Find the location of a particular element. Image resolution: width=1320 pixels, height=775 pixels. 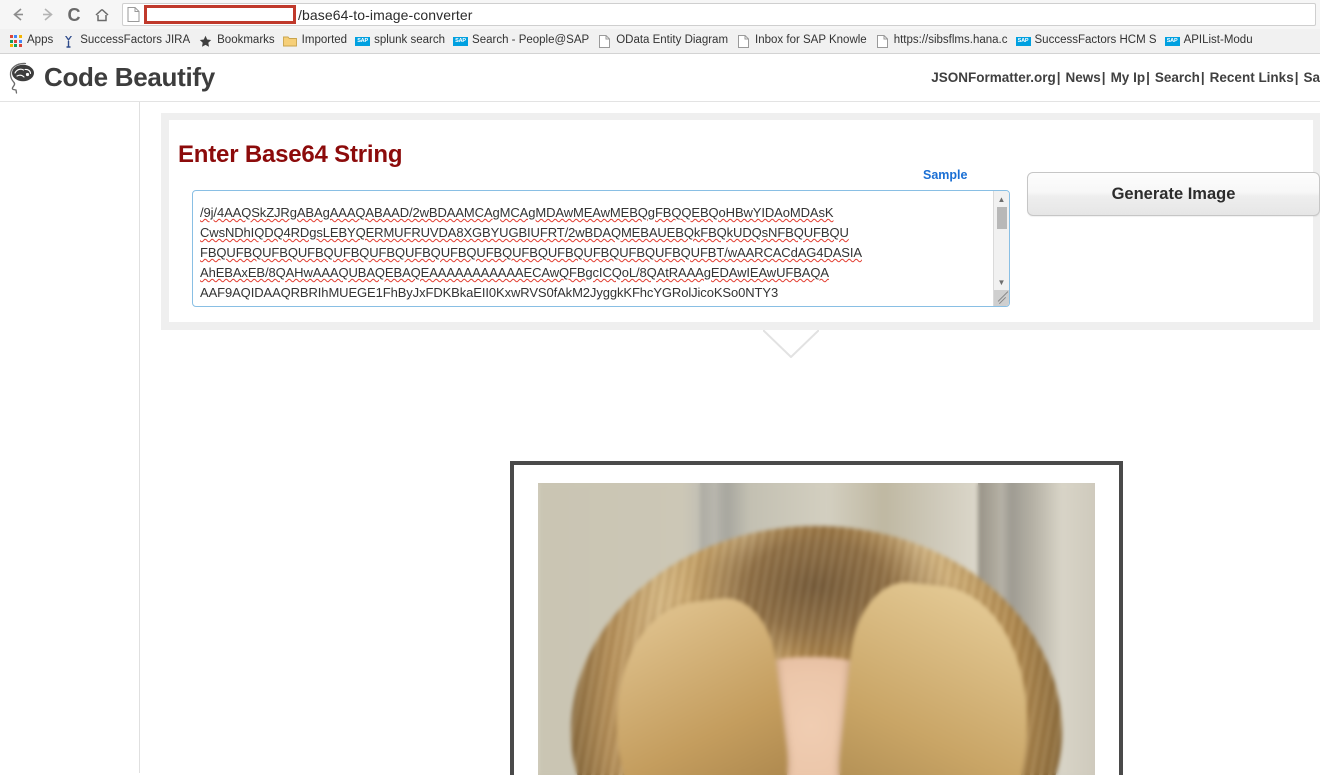

bookmark-successfactors-hcm: SAP SuccessFactors HCM S is located at coordinates (1088, 41).